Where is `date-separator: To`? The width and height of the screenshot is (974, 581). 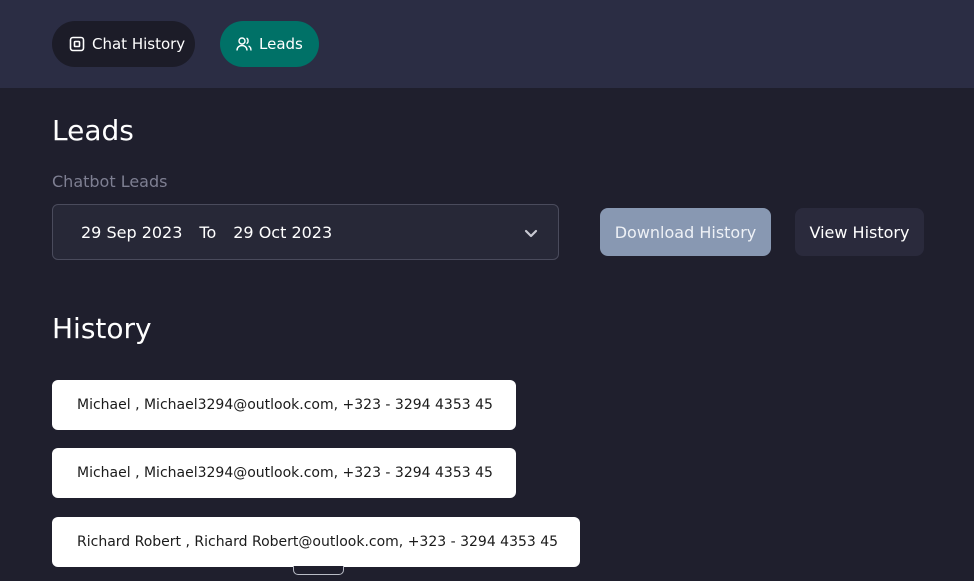
date-separator: To is located at coordinates (208, 232).